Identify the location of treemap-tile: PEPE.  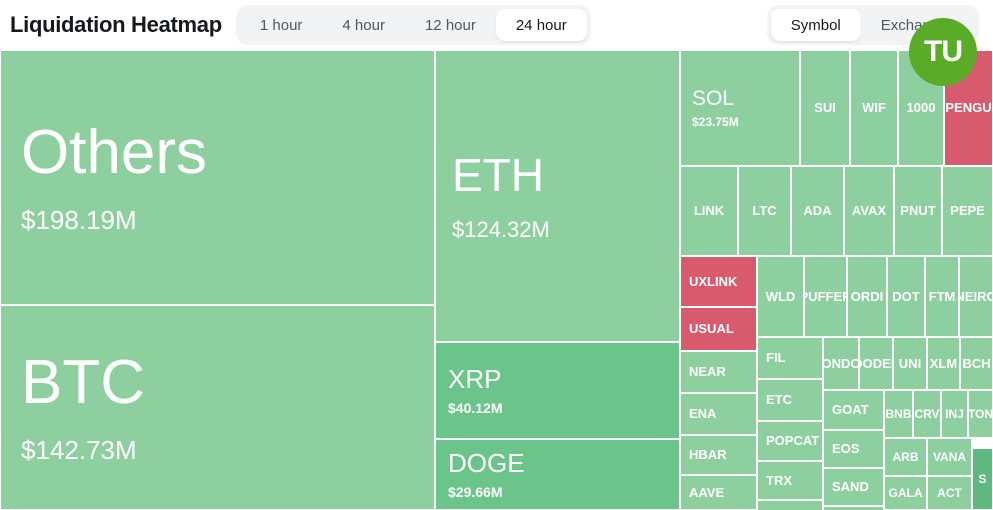
(967, 211).